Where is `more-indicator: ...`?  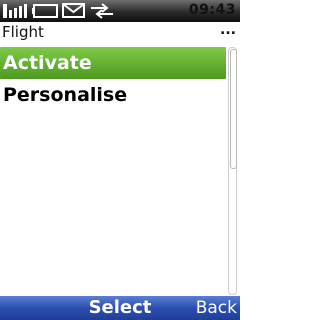 more-indicator: ... is located at coordinates (228, 30).